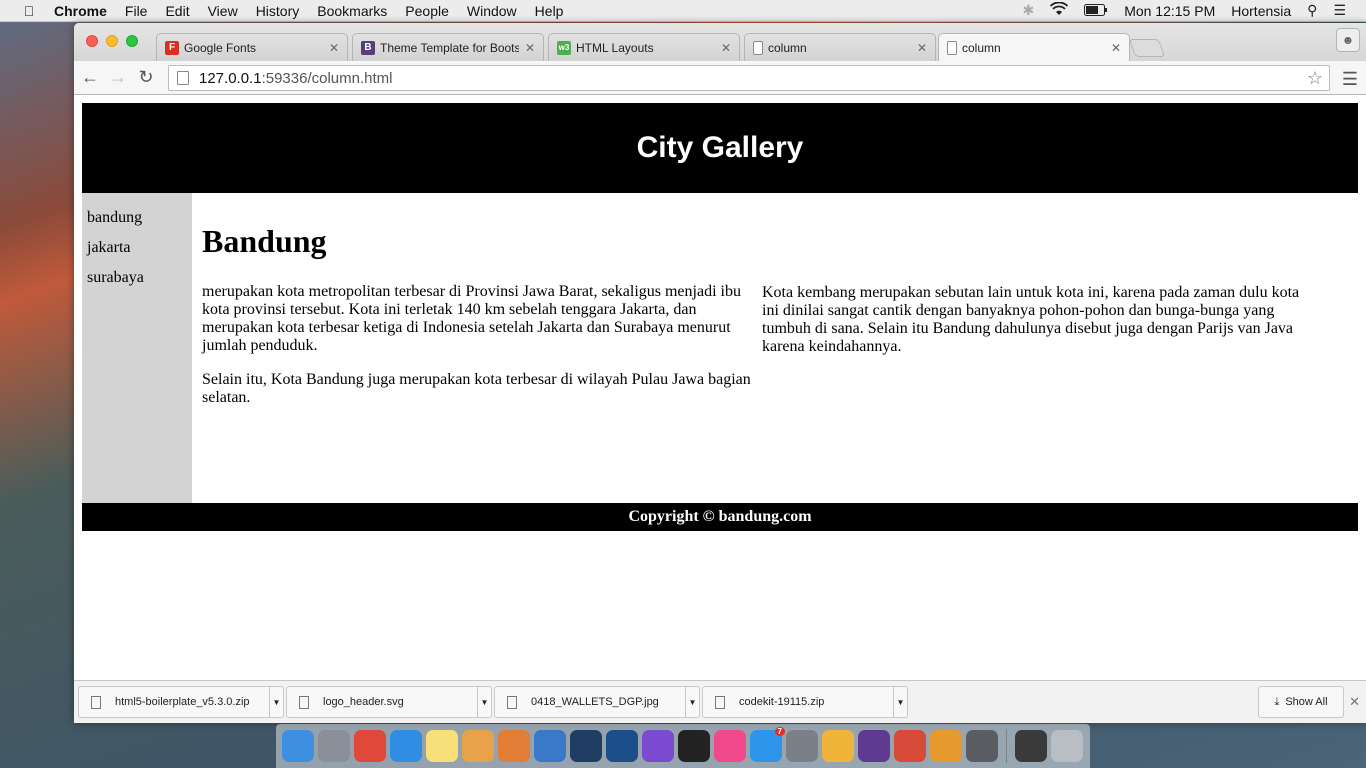  What do you see at coordinates (1348, 40) in the screenshot?
I see `profile-icon: ☻` at bounding box center [1348, 40].